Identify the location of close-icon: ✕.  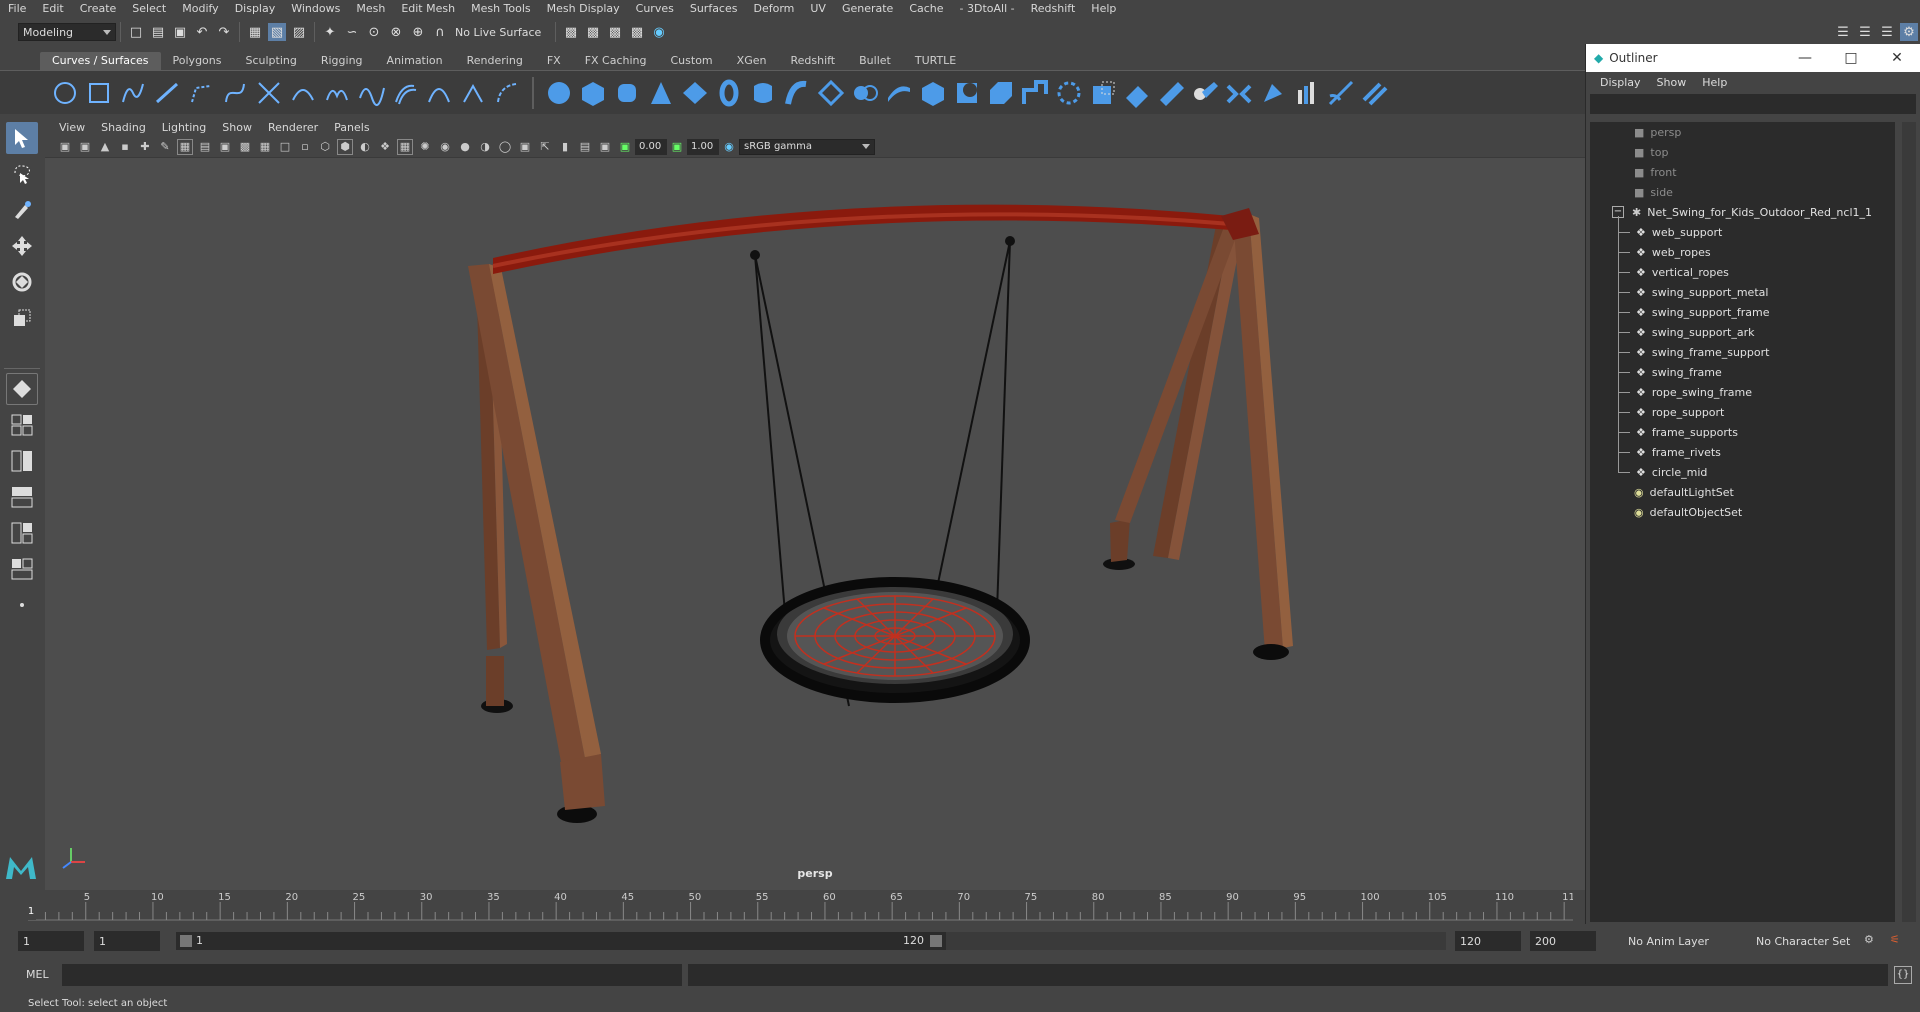
(1897, 58).